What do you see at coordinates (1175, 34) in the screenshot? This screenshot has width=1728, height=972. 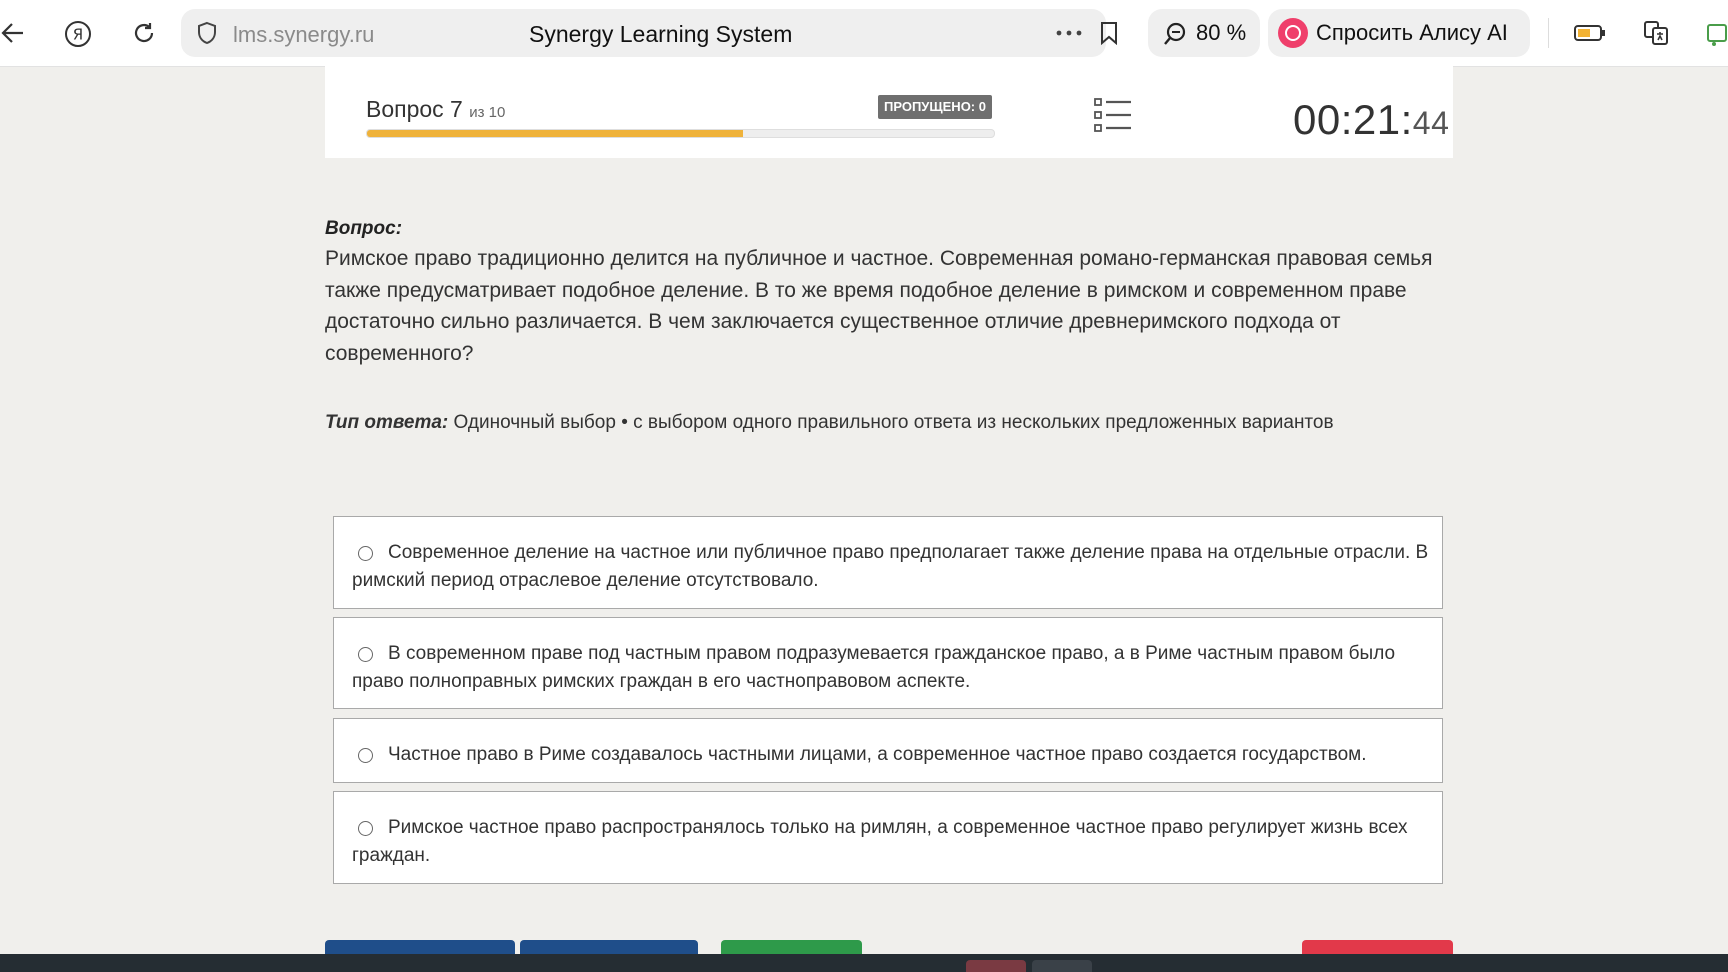 I see `zoom-magnifier-icon` at bounding box center [1175, 34].